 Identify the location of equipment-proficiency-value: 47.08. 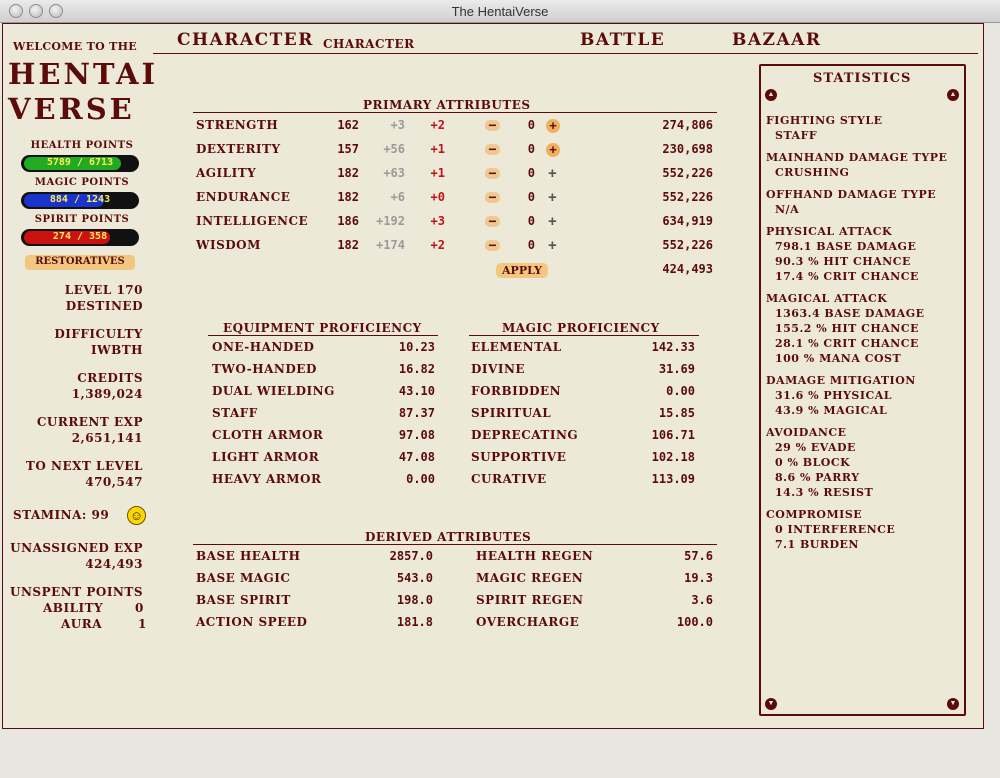
(416, 457).